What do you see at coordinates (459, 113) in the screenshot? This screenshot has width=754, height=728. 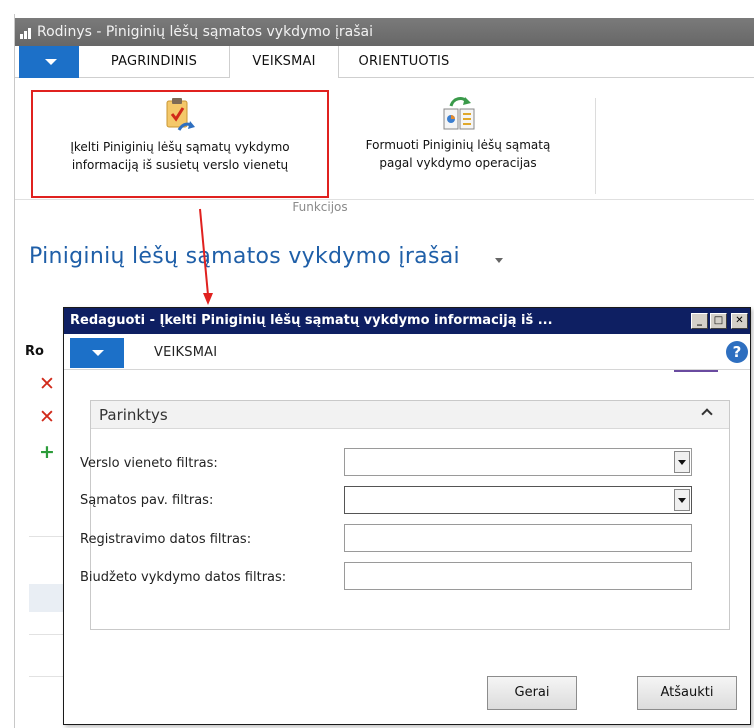 I see `documents-generate-icon` at bounding box center [459, 113].